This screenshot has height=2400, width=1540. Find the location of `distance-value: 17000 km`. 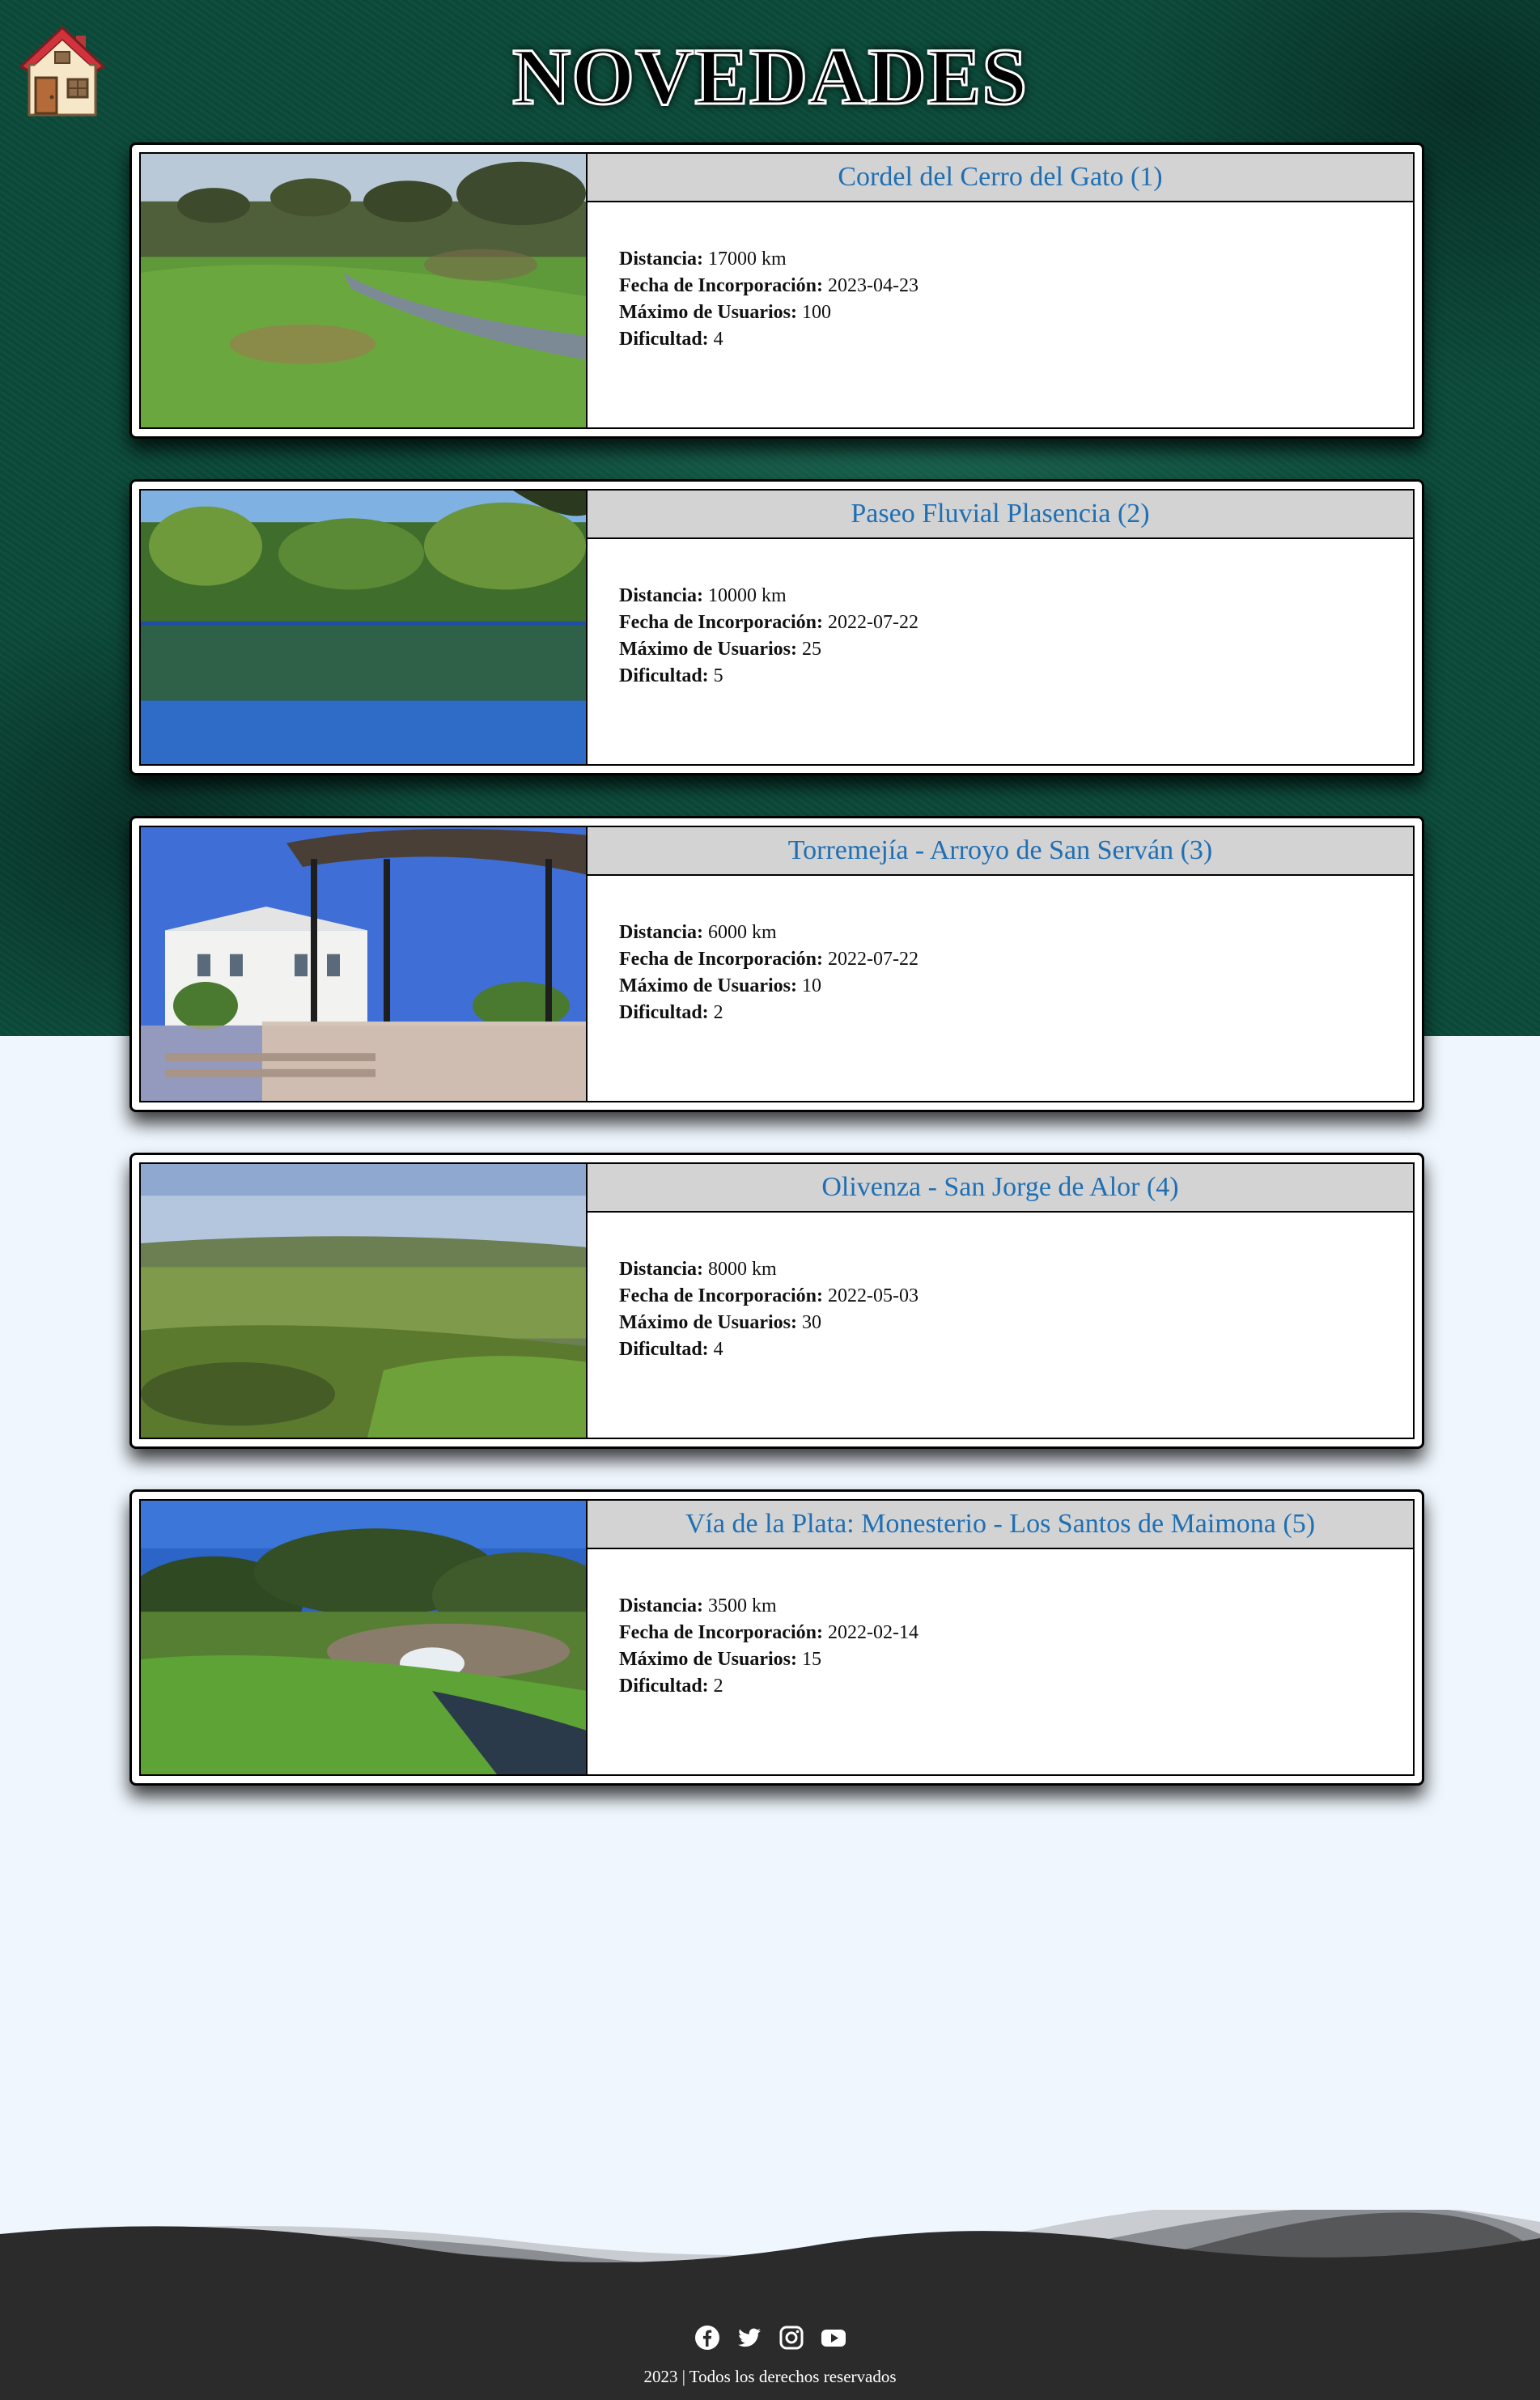

distance-value: 17000 km is located at coordinates (747, 259).